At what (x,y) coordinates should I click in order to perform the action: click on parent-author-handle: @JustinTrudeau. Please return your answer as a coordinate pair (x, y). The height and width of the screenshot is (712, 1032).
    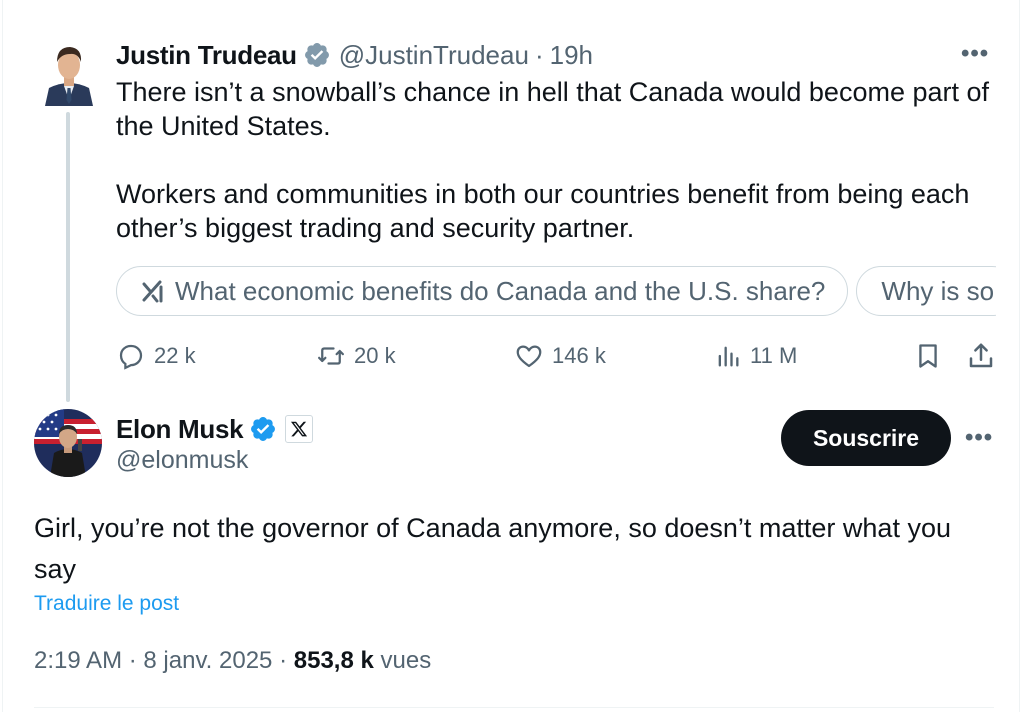
    Looking at the image, I should click on (434, 55).